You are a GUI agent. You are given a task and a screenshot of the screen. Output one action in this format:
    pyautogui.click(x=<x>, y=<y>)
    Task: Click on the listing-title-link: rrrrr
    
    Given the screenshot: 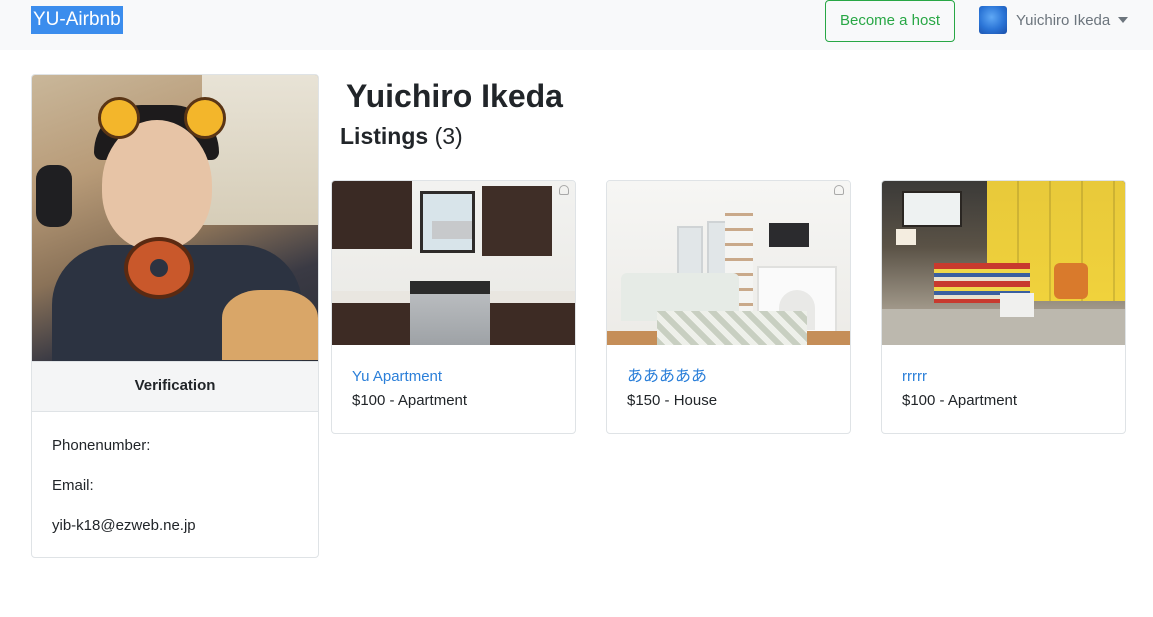 What is the action you would take?
    pyautogui.click(x=914, y=376)
    